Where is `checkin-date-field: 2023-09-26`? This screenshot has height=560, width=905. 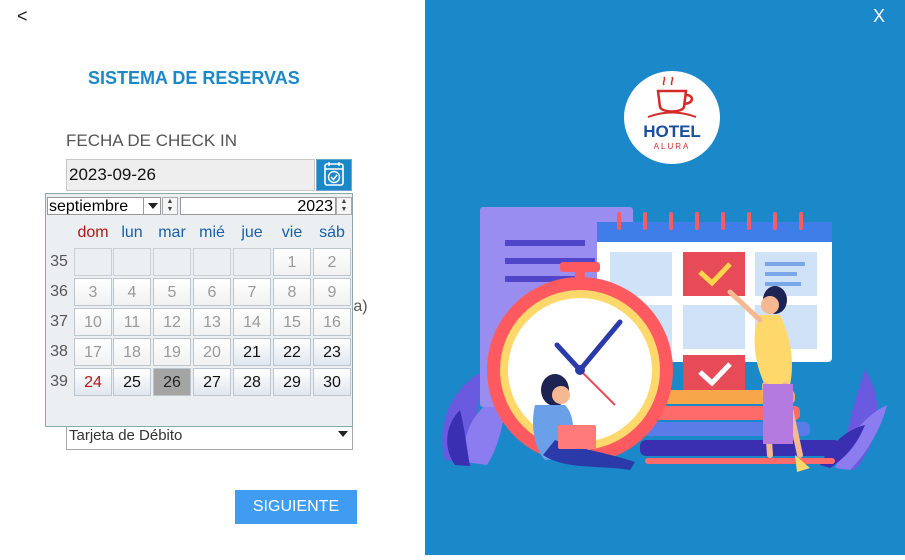
checkin-date-field: 2023-09-26 is located at coordinates (190, 175).